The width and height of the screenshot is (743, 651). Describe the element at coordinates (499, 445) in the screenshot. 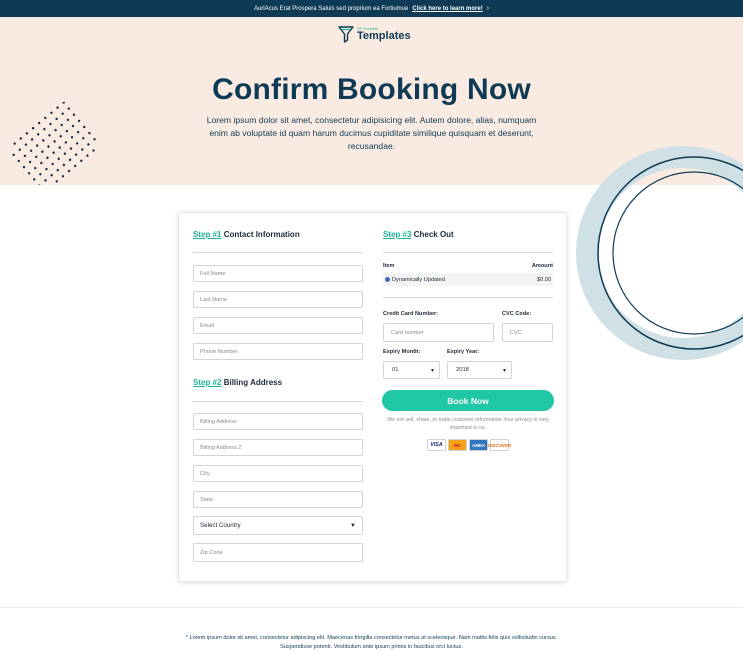

I see `discover-icon: DISCOVER` at that location.